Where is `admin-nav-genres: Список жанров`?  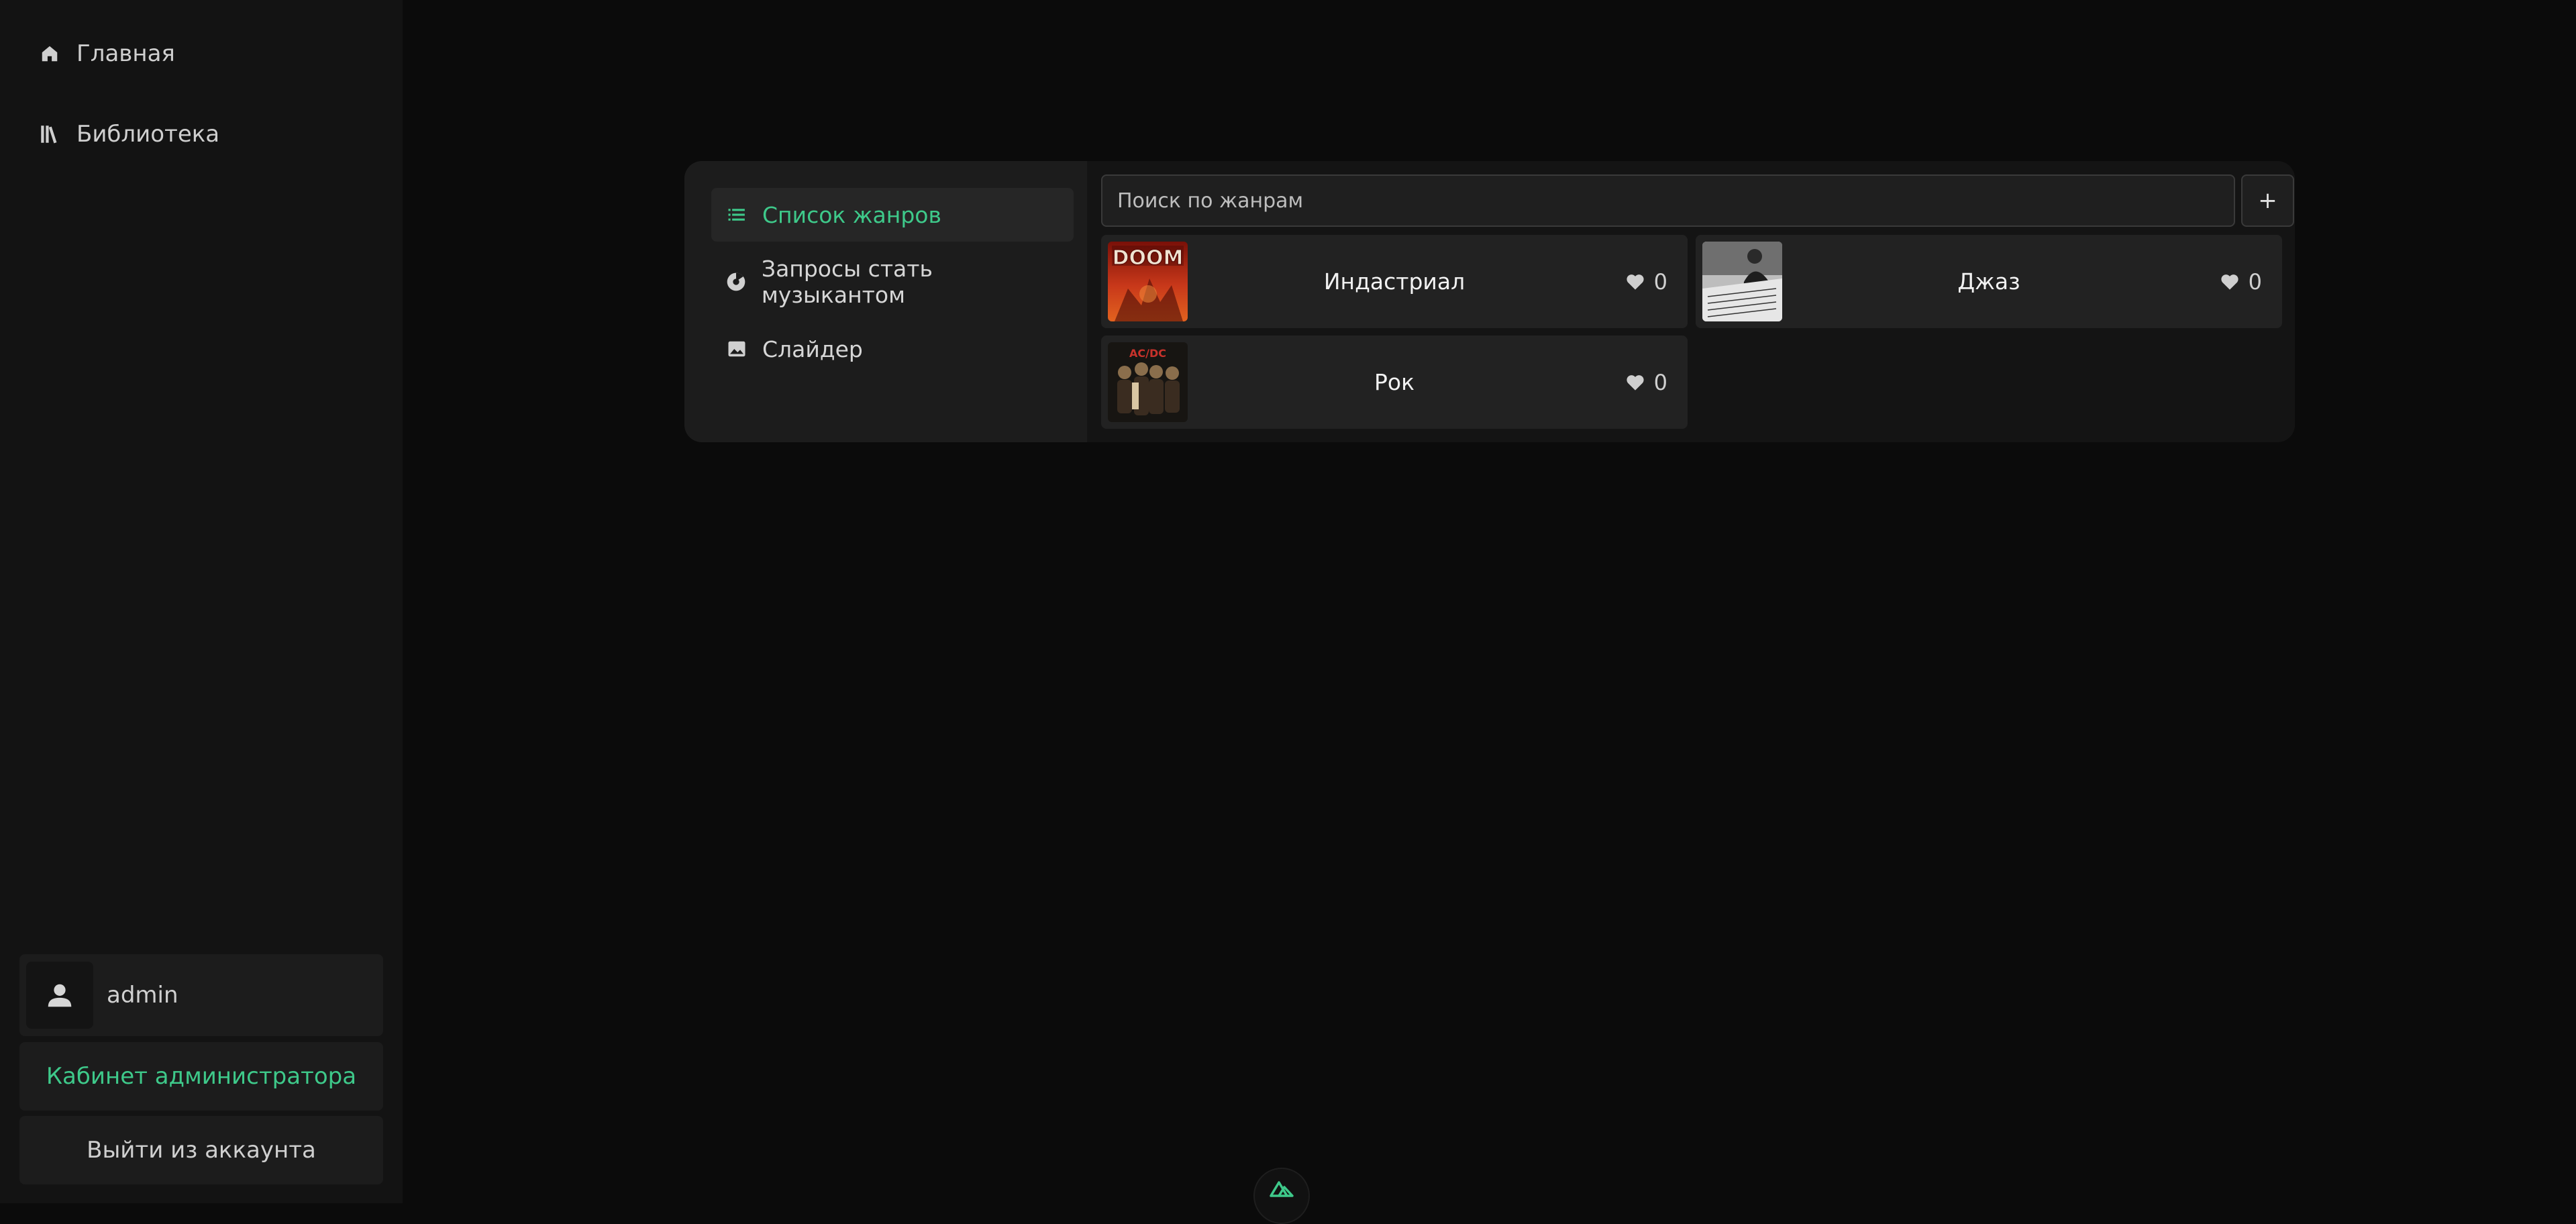 admin-nav-genres: Список жанров is located at coordinates (892, 215).